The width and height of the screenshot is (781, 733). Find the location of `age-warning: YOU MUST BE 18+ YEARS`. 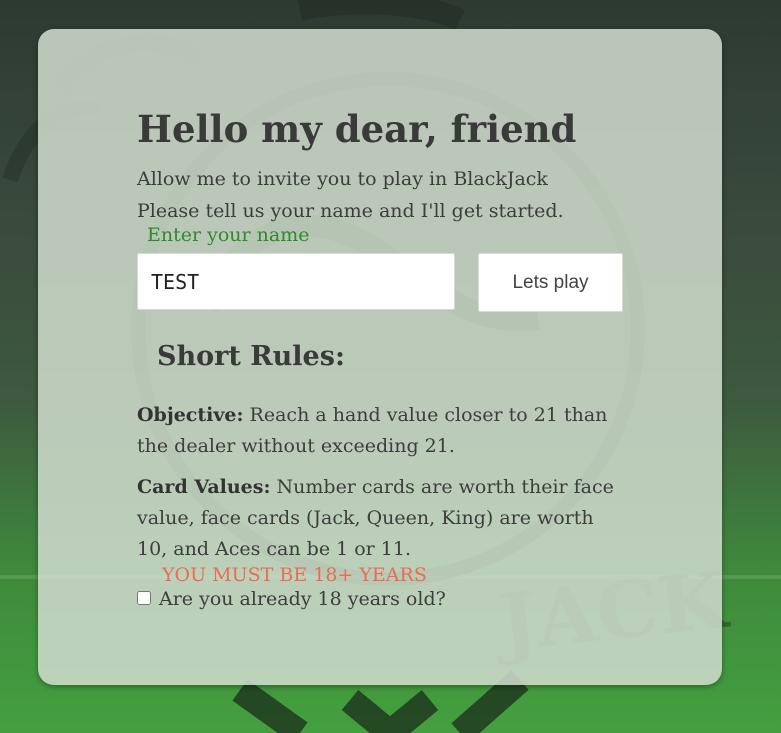

age-warning: YOU MUST BE 18+ YEARS is located at coordinates (294, 575).